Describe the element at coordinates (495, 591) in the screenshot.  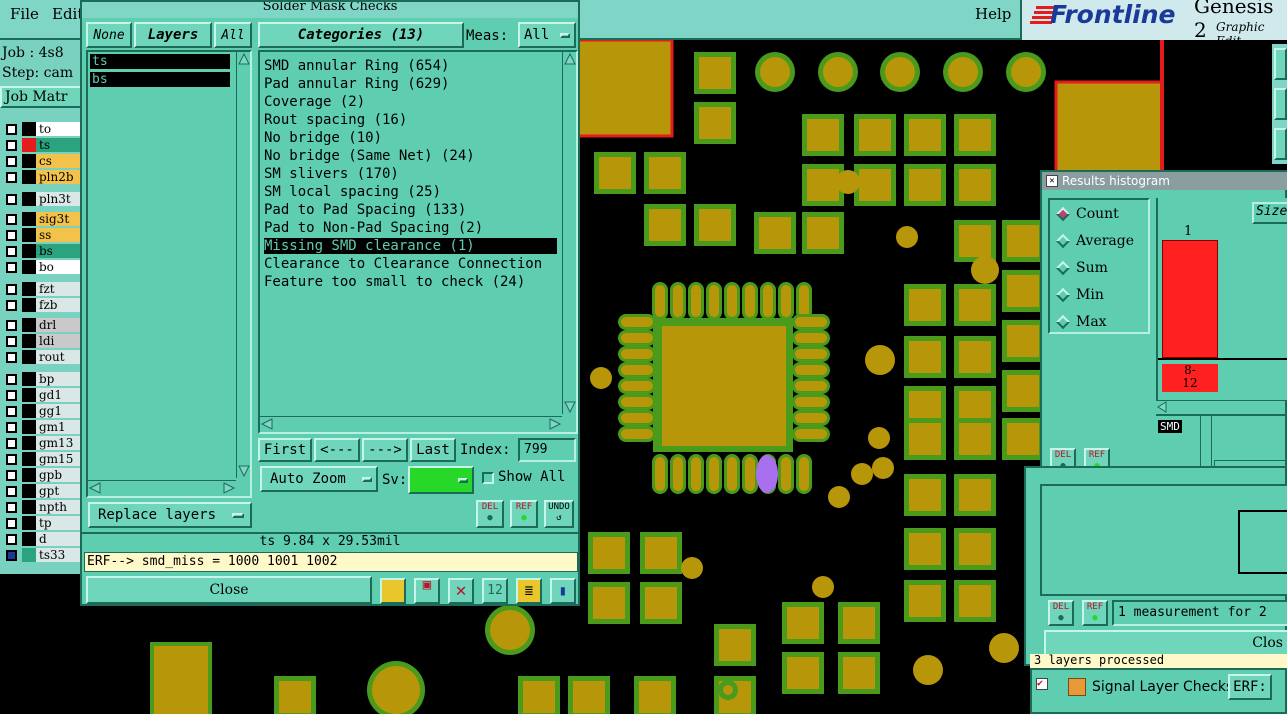
I see `step-icon: 12` at that location.